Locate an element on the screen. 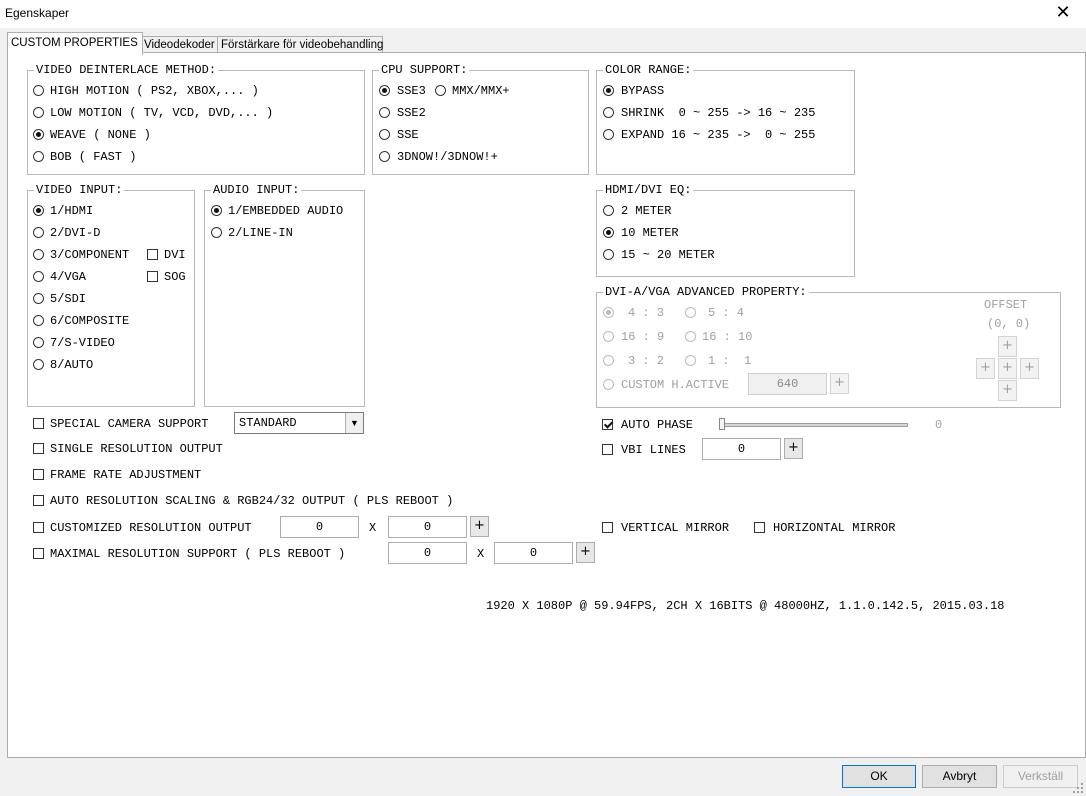 This screenshot has height=796, width=1086. offset-value: (0, 0) is located at coordinates (1009, 324).